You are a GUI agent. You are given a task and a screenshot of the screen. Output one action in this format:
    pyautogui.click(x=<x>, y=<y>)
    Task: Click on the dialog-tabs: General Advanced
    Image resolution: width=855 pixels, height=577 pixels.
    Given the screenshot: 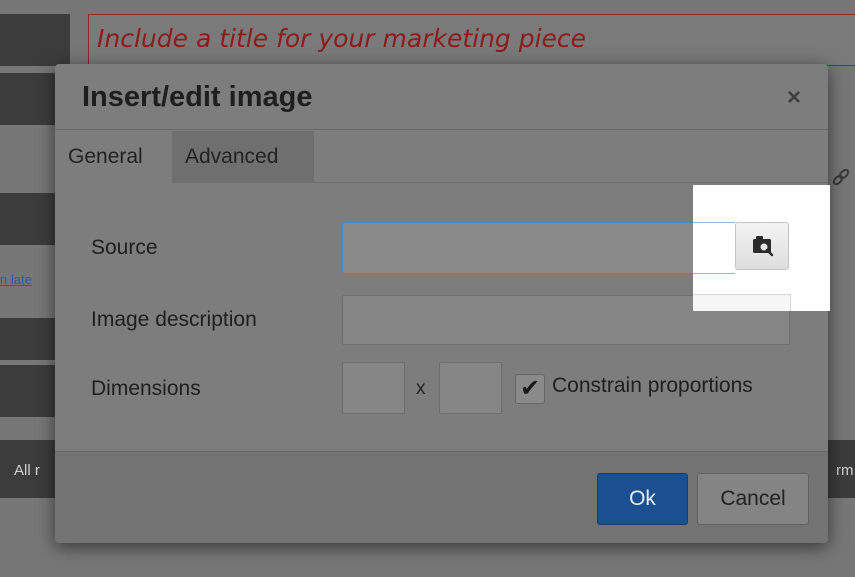 What is the action you would take?
    pyautogui.click(x=441, y=157)
    